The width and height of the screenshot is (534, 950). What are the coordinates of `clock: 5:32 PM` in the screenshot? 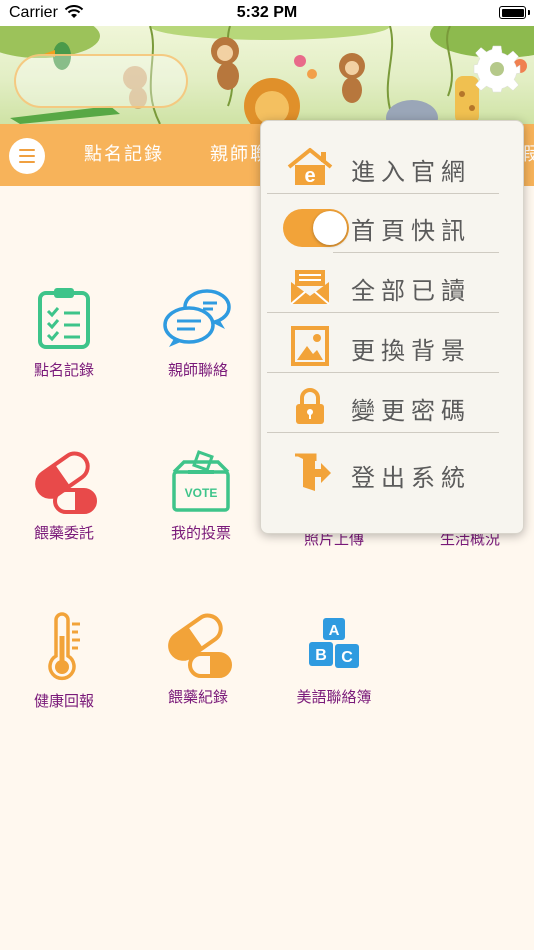 It's located at (267, 12).